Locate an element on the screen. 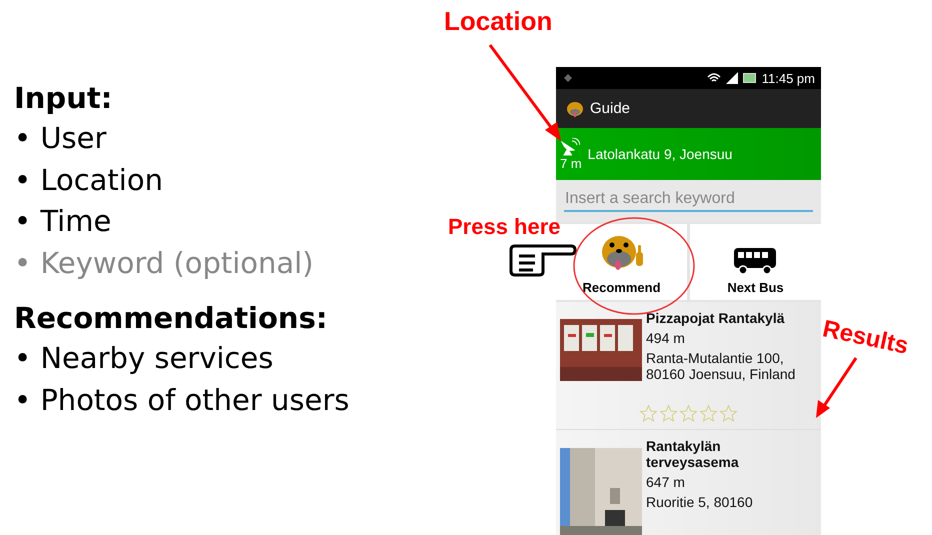  bullet-item: • Keyword (optional) is located at coordinates (164, 263).